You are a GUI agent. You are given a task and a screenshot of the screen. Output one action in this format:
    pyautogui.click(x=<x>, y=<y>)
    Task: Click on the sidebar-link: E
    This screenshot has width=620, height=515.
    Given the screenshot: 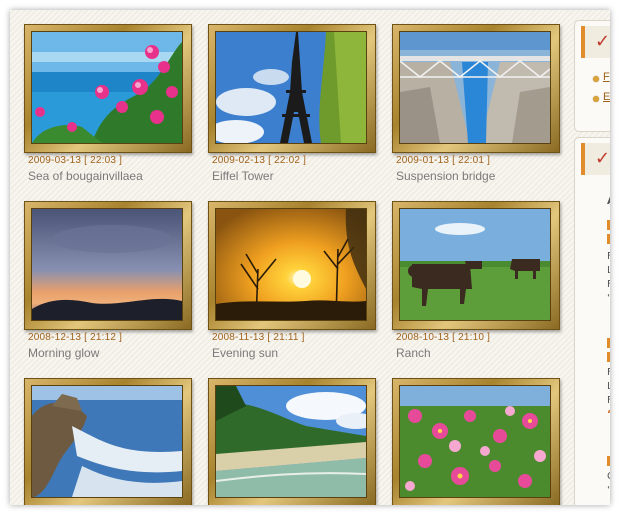 What is the action you would take?
    pyautogui.click(x=606, y=97)
    